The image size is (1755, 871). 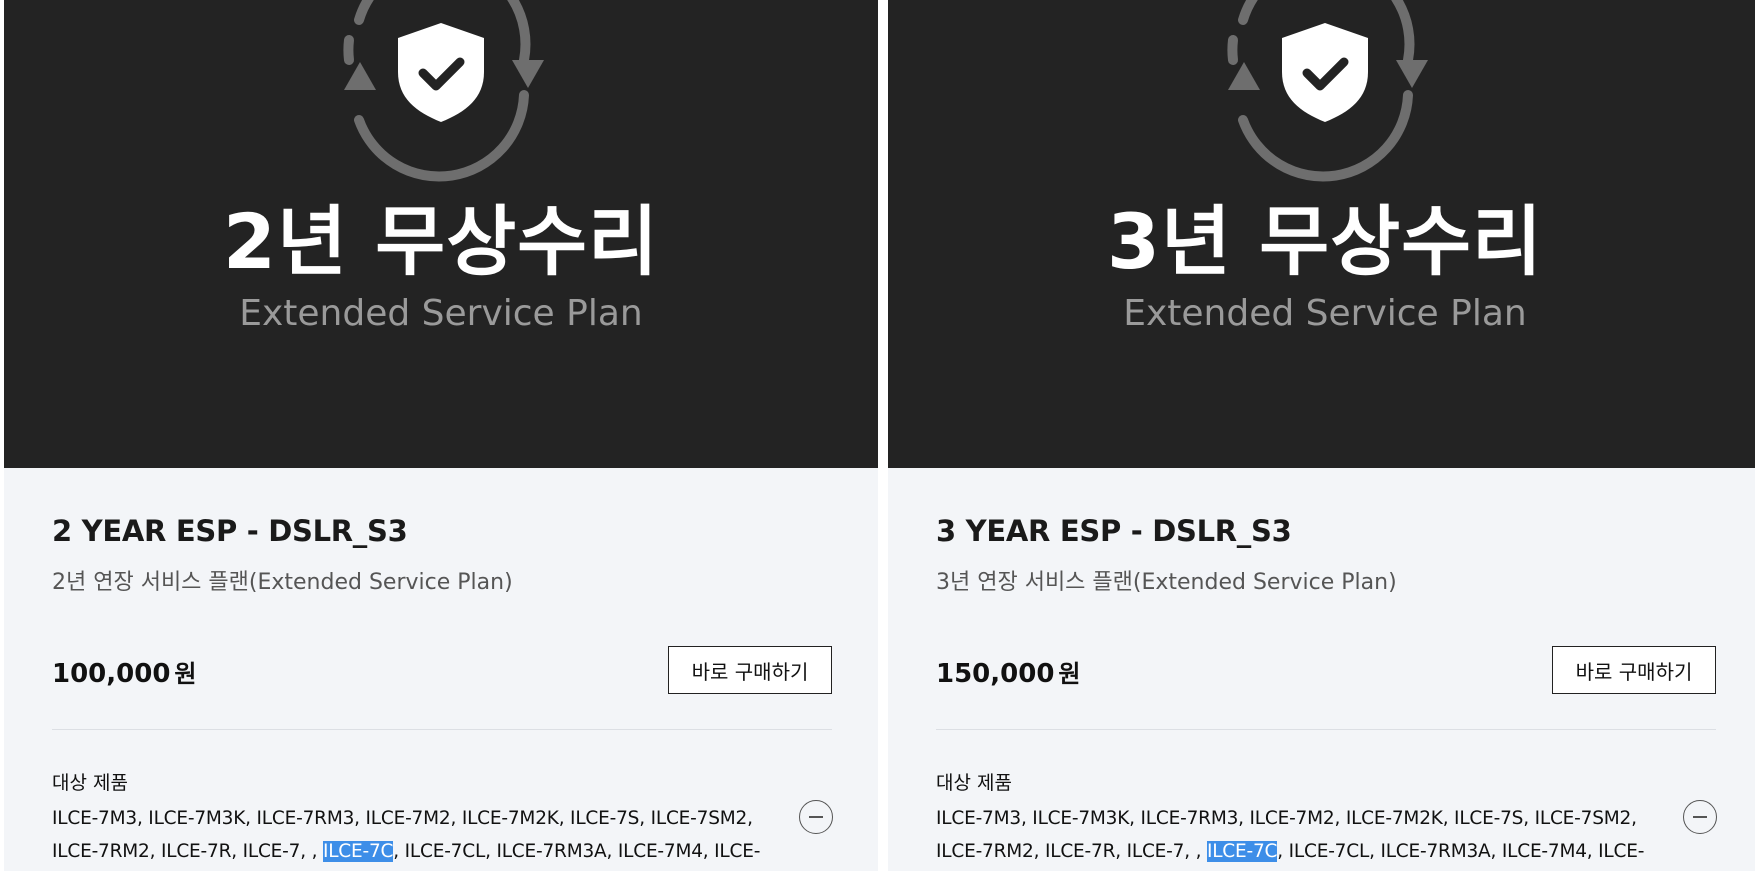 What do you see at coordinates (995, 674) in the screenshot?
I see `price-value: 150,000` at bounding box center [995, 674].